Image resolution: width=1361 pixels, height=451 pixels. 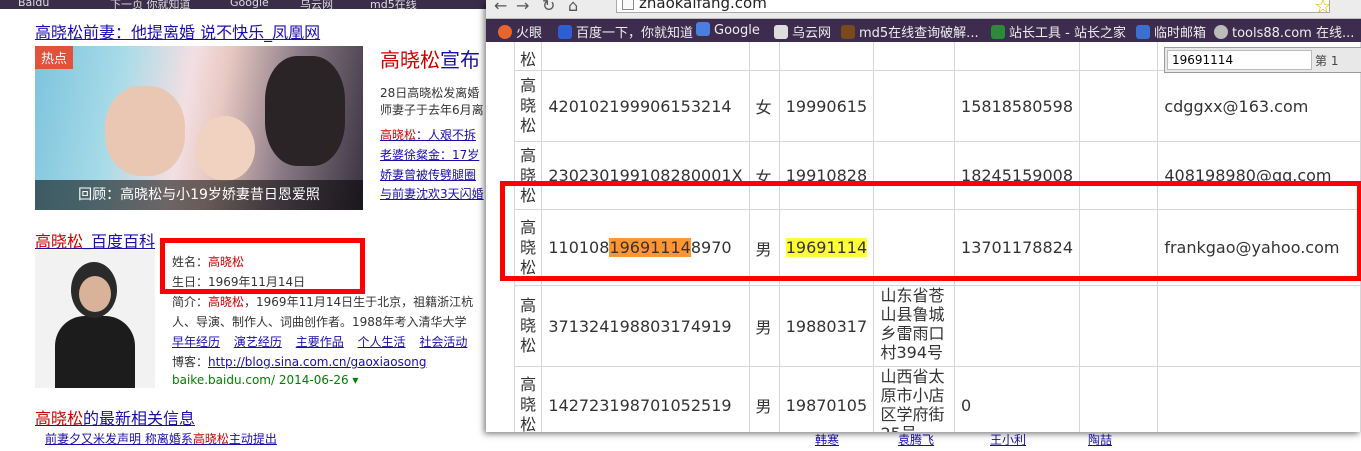 What do you see at coordinates (382, 342) in the screenshot?
I see `section-link: 个人生活` at bounding box center [382, 342].